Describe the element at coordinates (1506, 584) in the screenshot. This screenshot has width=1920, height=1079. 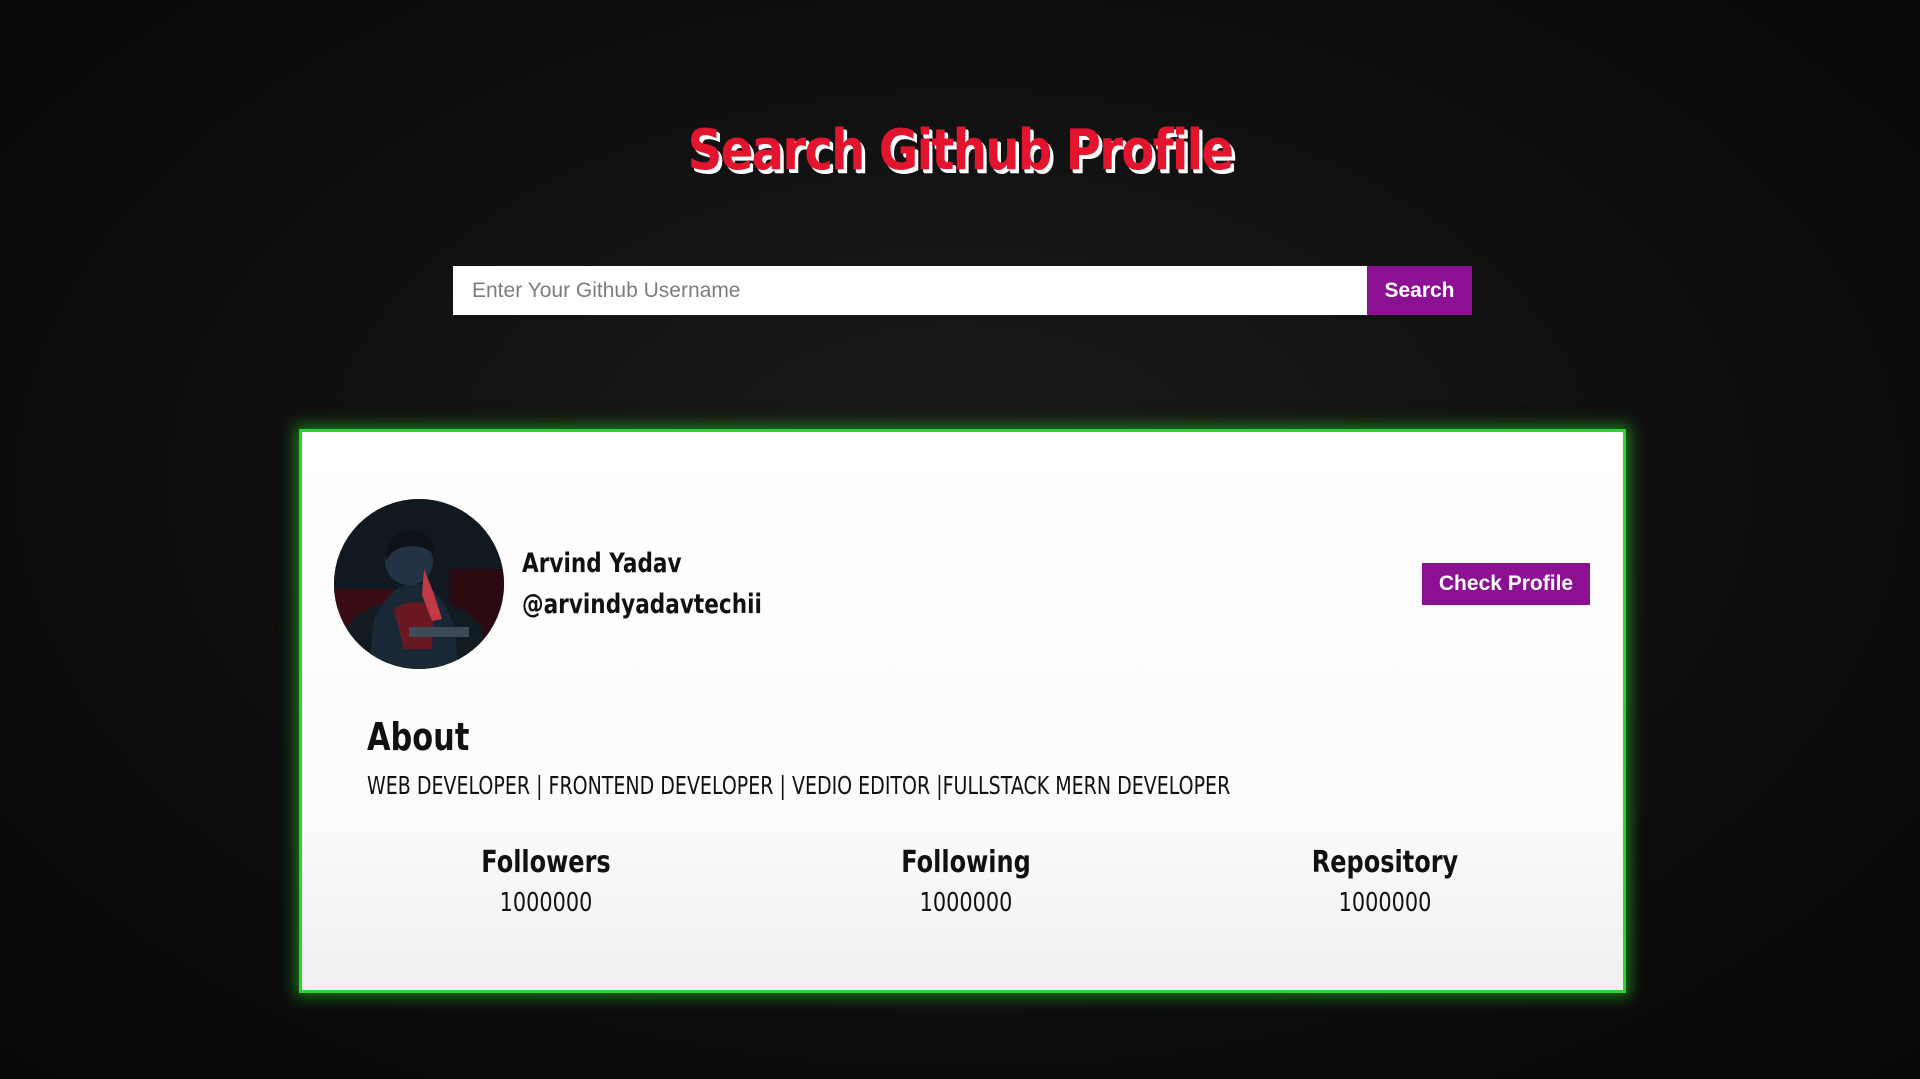
I see `check-profile-button: Check Profile` at that location.